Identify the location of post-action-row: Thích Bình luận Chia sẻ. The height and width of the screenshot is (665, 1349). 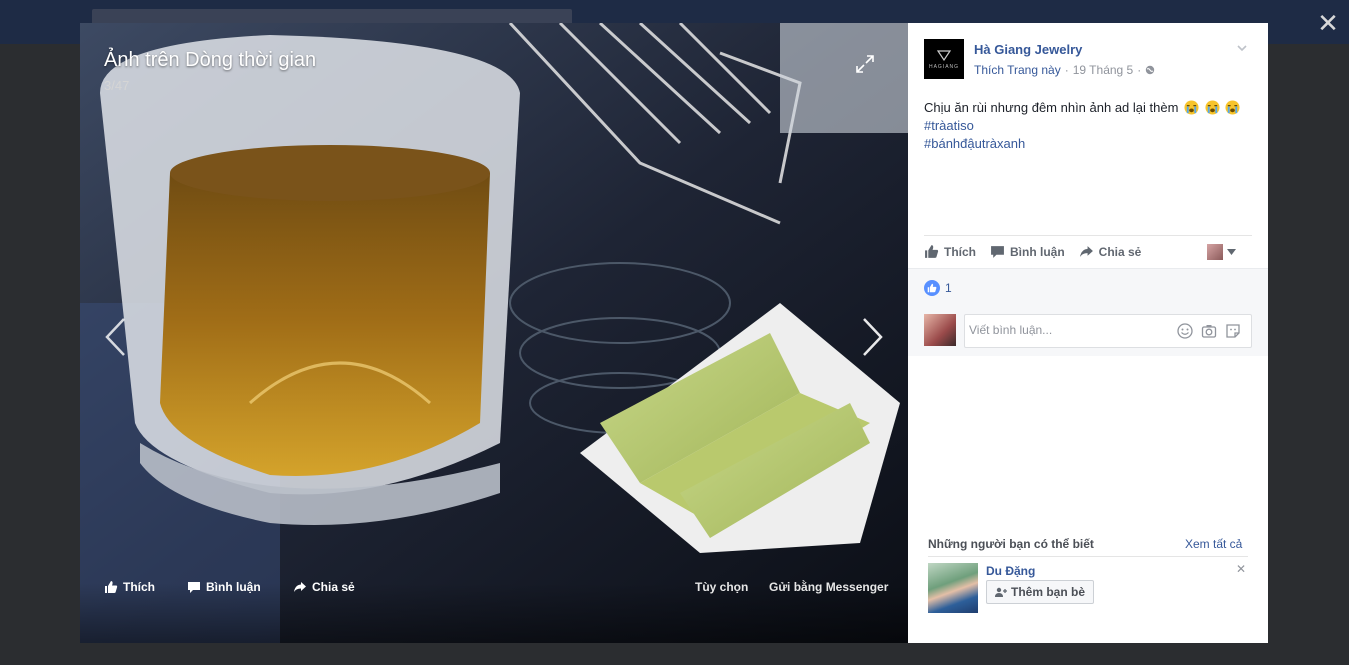
(1088, 251).